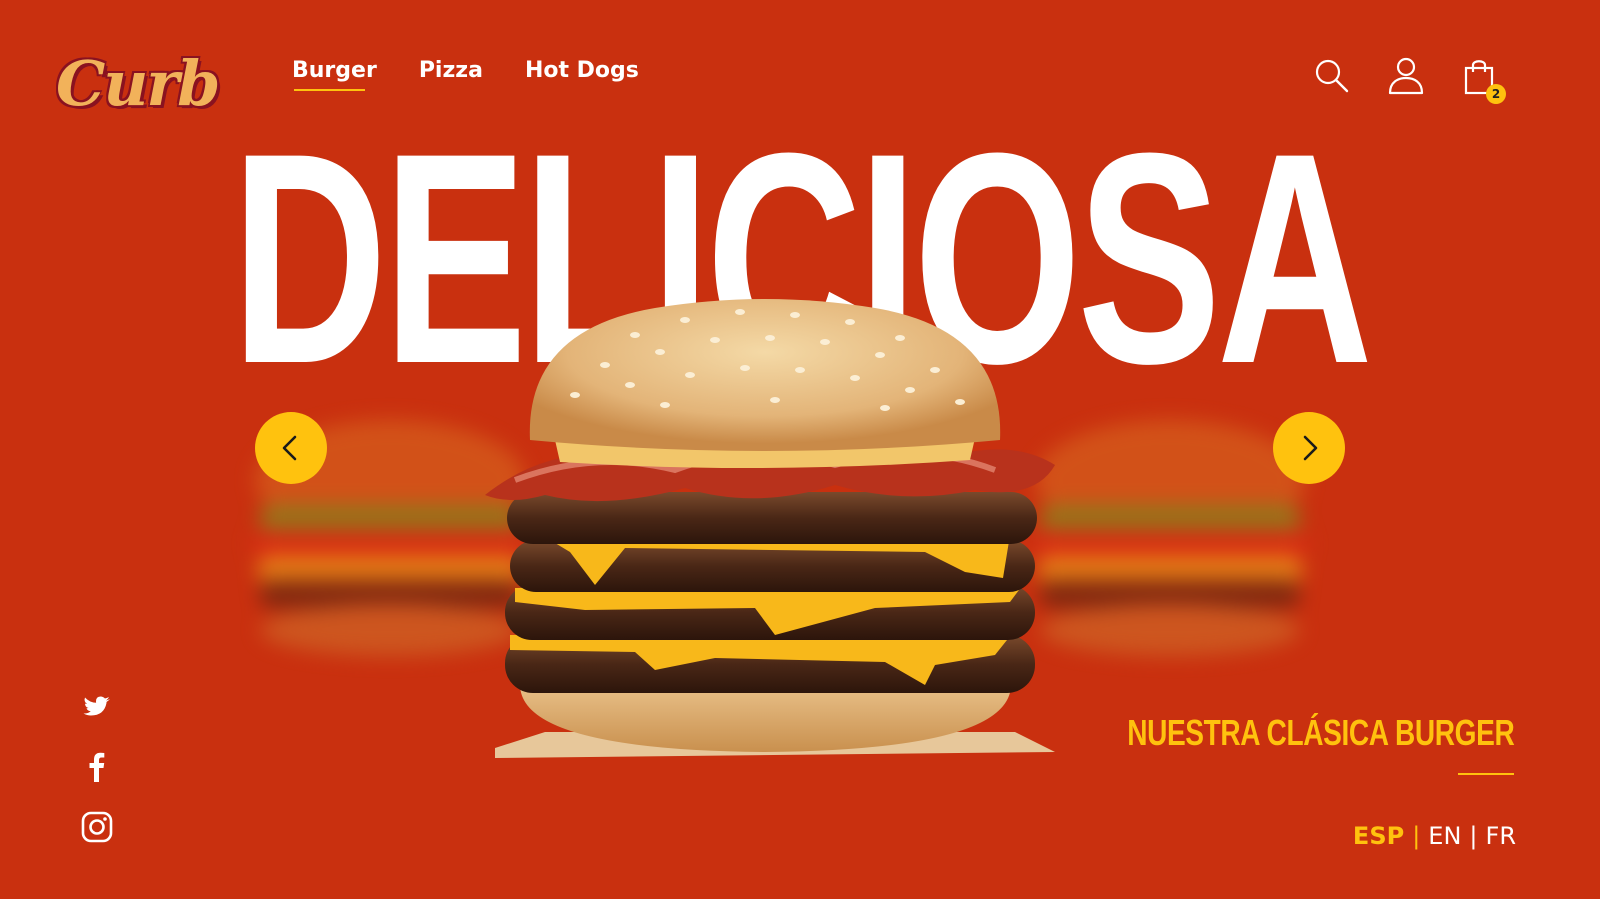 The width and height of the screenshot is (1600, 899). I want to click on shopping-bag-icon: 2, so click(1483, 80).